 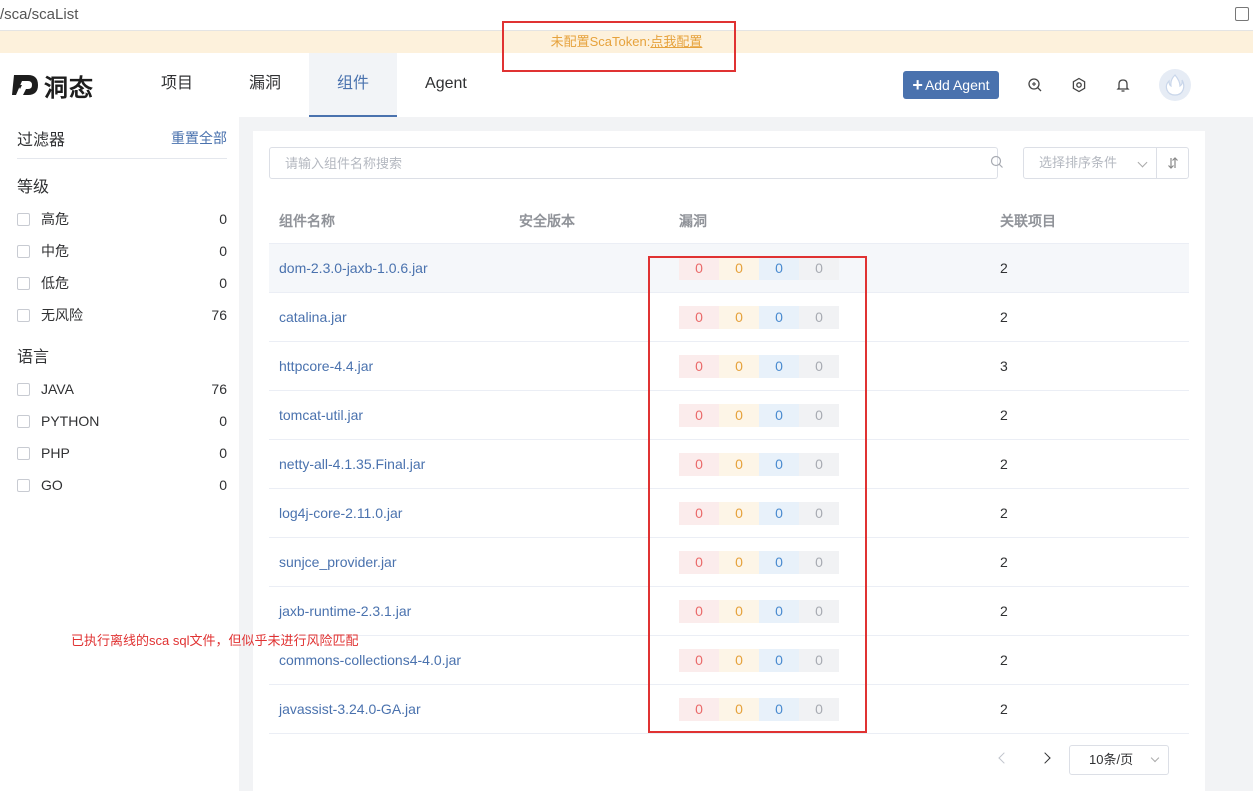 I want to click on sort-arrows-icon, so click(x=1172, y=163).